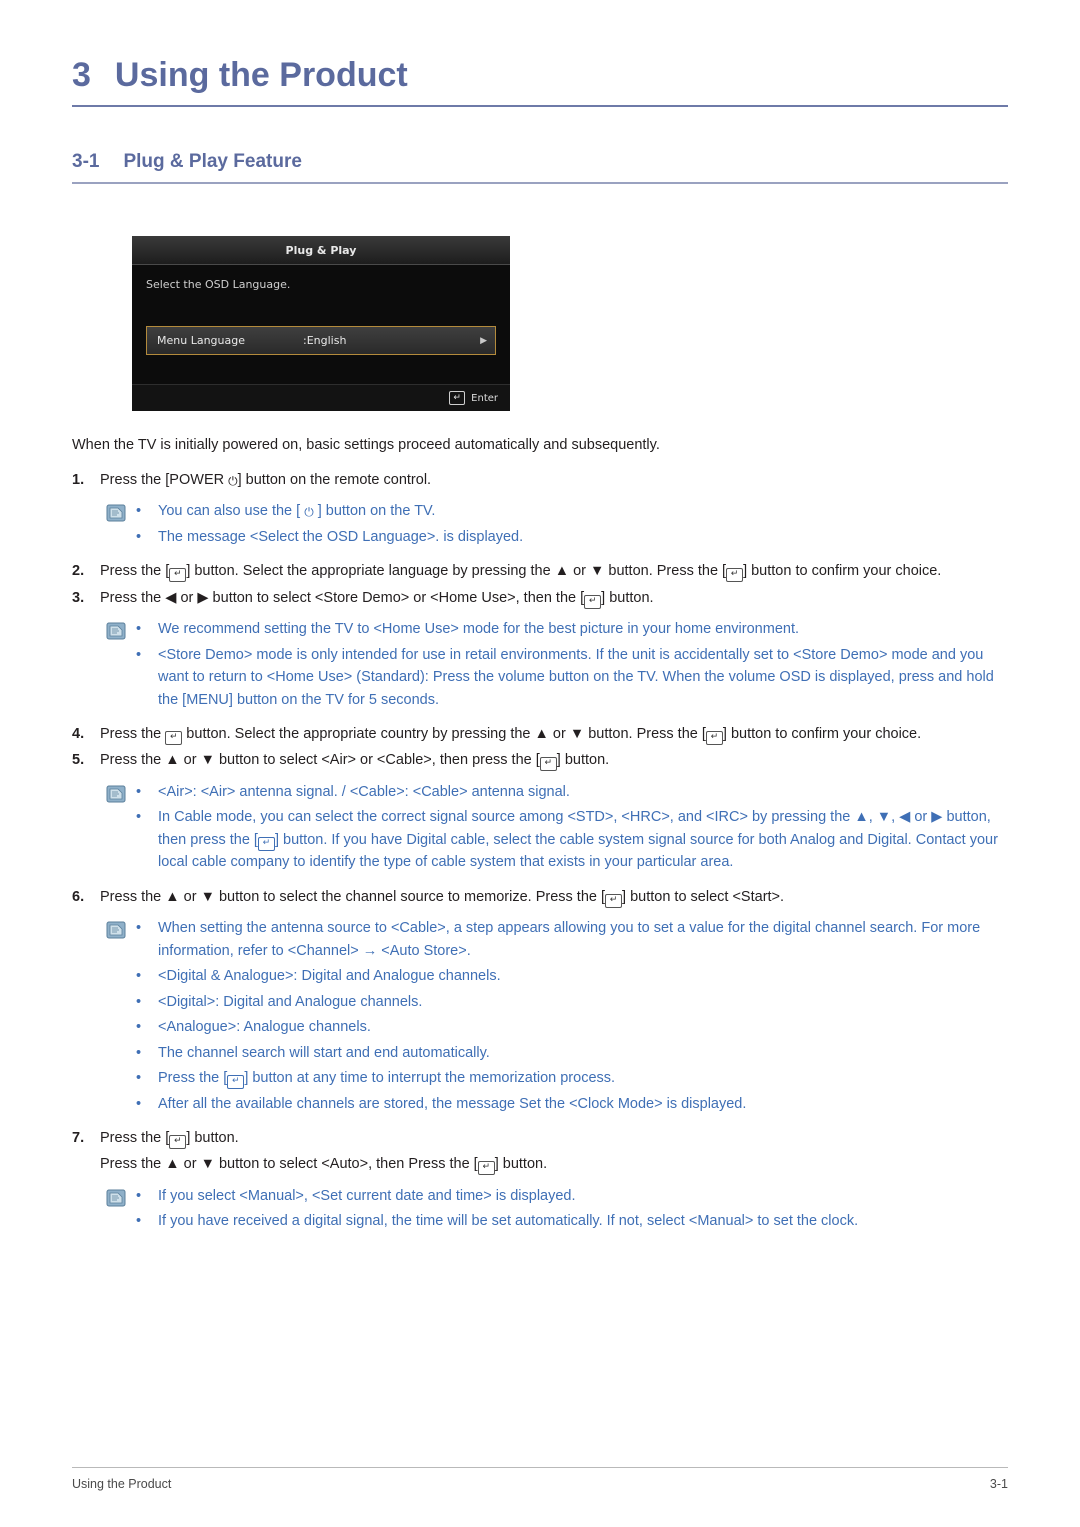 This screenshot has height=1527, width=1080. Describe the element at coordinates (78, 733) in the screenshot. I see `step-number: 4.` at that location.